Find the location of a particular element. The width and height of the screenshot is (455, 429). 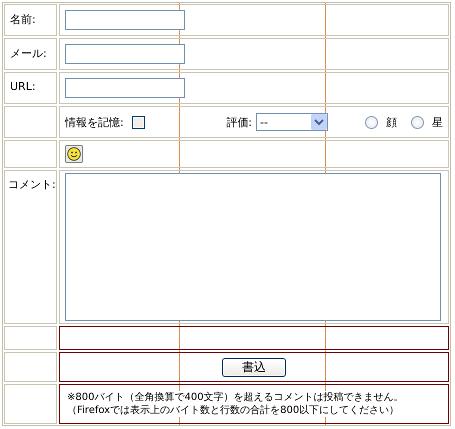

radio-label: 星 is located at coordinates (437, 122).